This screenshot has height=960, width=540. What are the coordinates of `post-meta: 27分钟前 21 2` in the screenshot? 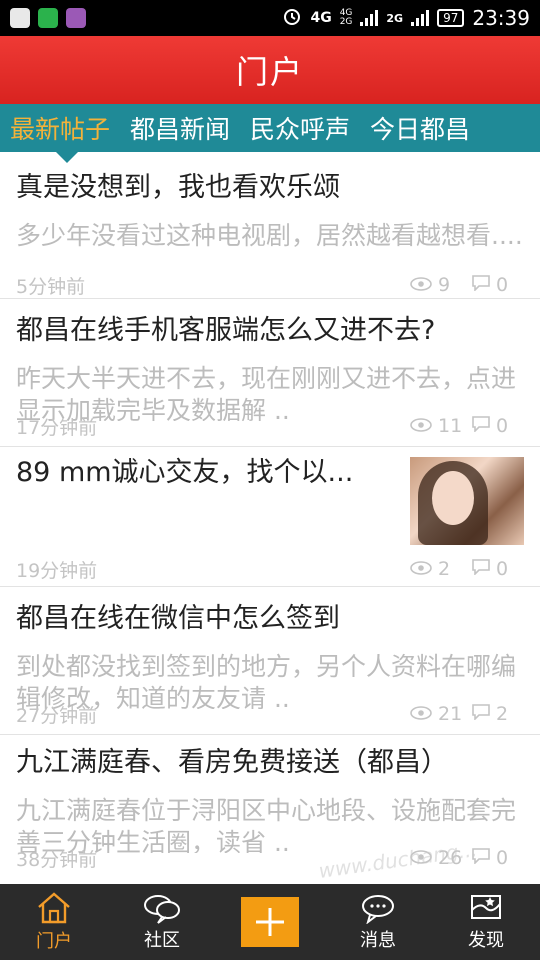 It's located at (270, 714).